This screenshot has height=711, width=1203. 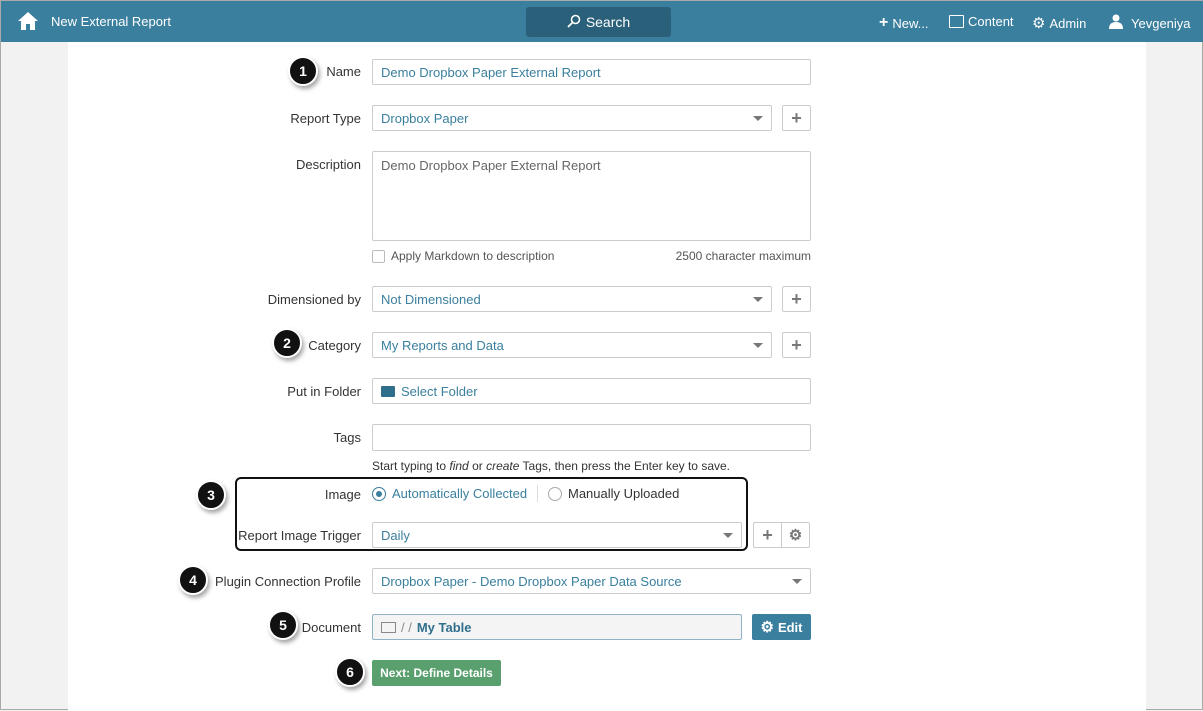 What do you see at coordinates (591, 437) in the screenshot?
I see `tags-input` at bounding box center [591, 437].